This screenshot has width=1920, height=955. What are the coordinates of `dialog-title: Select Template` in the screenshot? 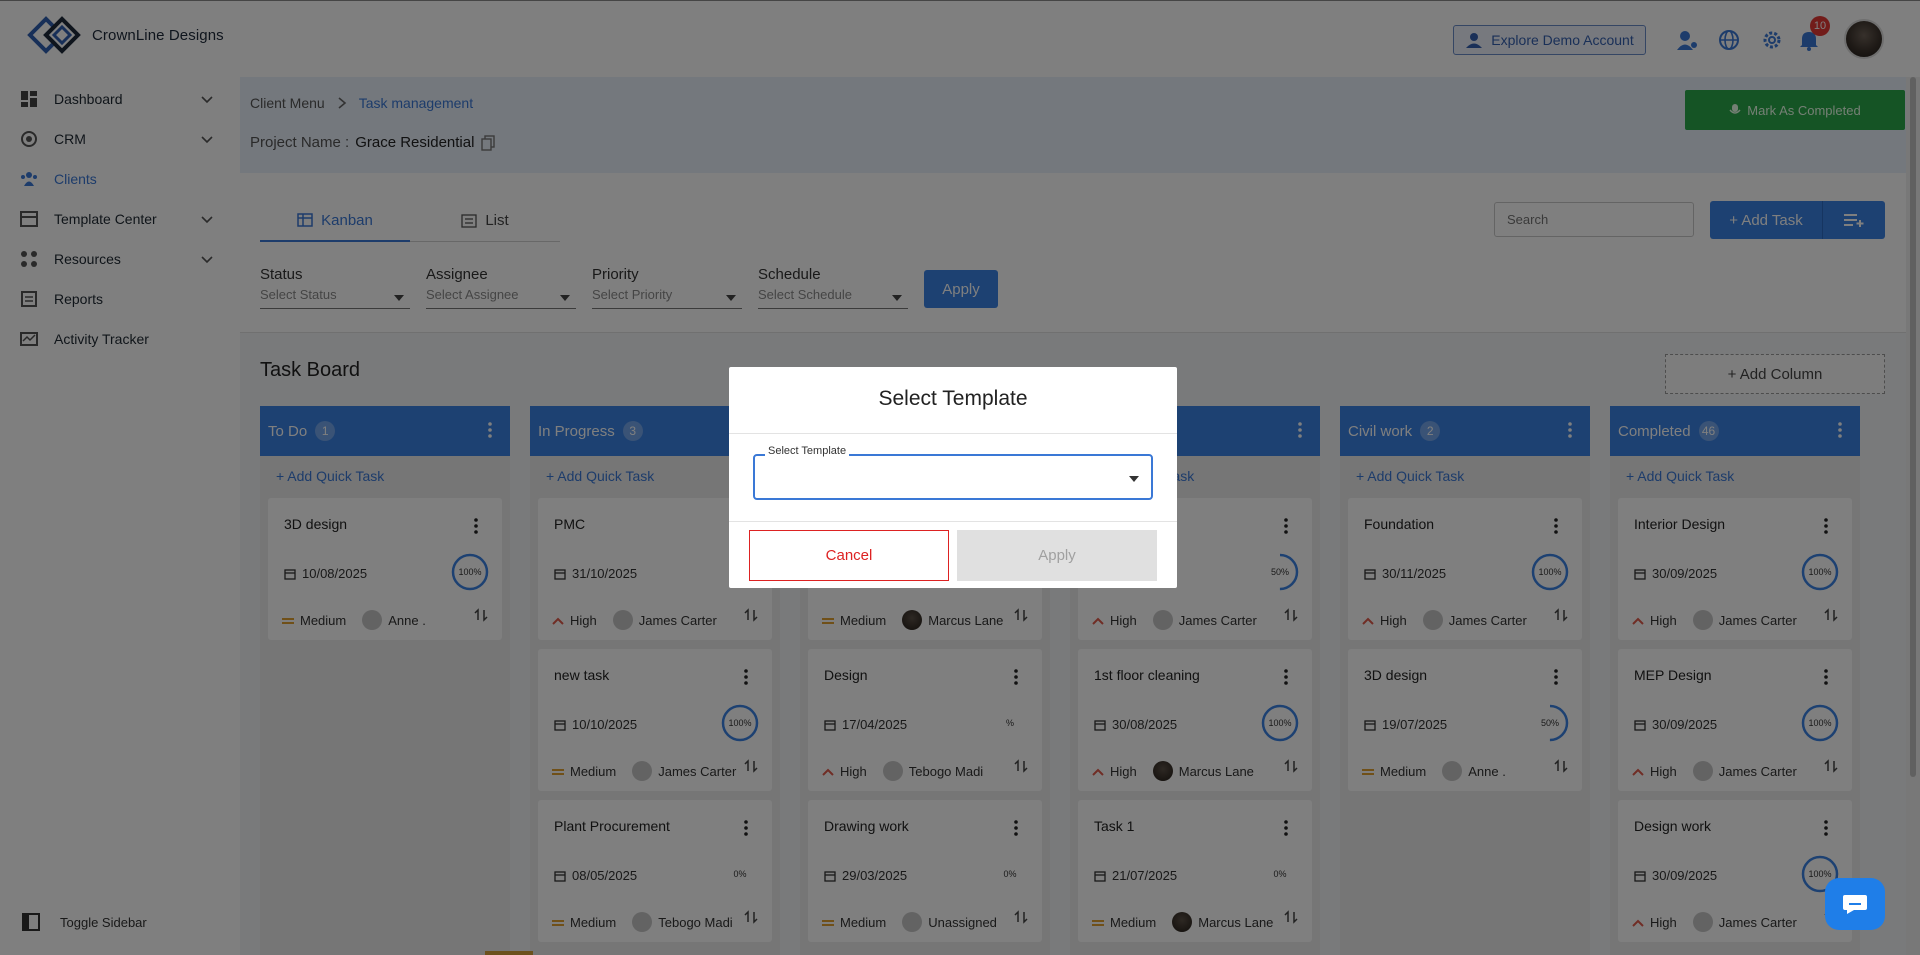 It's located at (953, 398).